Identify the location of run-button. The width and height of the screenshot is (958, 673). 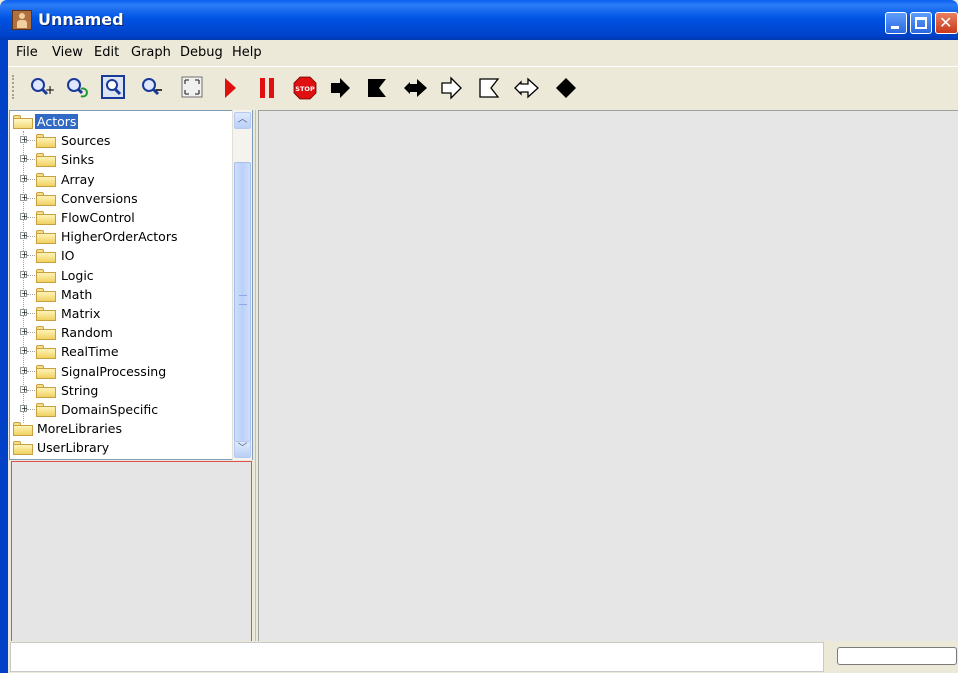
(231, 88).